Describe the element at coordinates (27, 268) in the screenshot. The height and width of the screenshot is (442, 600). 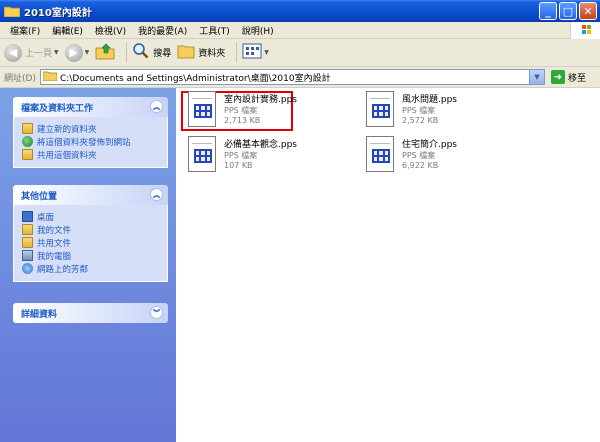
I see `network-icon` at that location.